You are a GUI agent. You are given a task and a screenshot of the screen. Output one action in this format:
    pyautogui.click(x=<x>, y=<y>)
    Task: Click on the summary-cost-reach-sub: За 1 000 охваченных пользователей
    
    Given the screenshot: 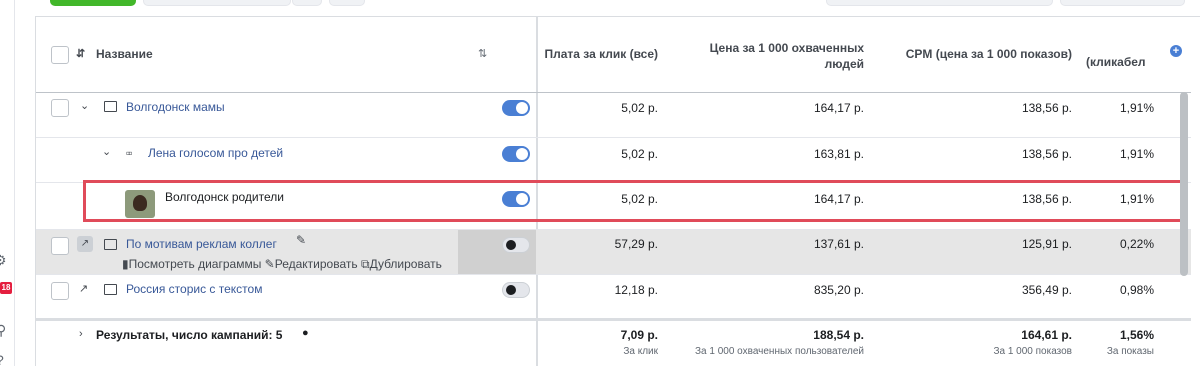 What is the action you would take?
    pyautogui.click(x=779, y=351)
    